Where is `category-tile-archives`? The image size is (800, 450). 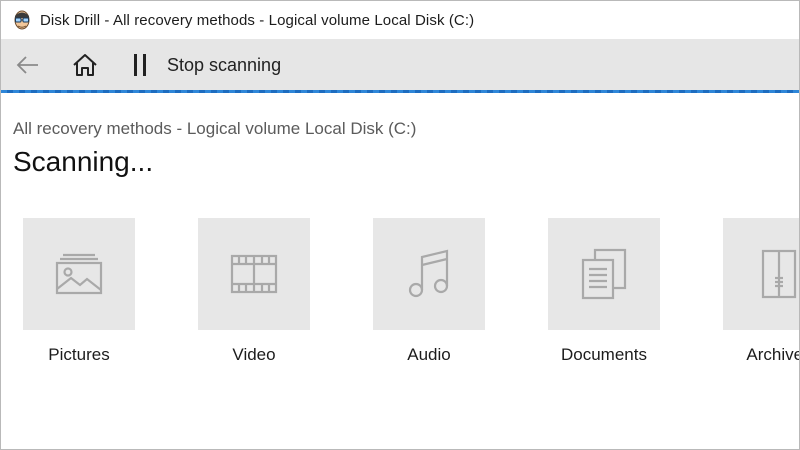
category-tile-archives is located at coordinates (761, 274).